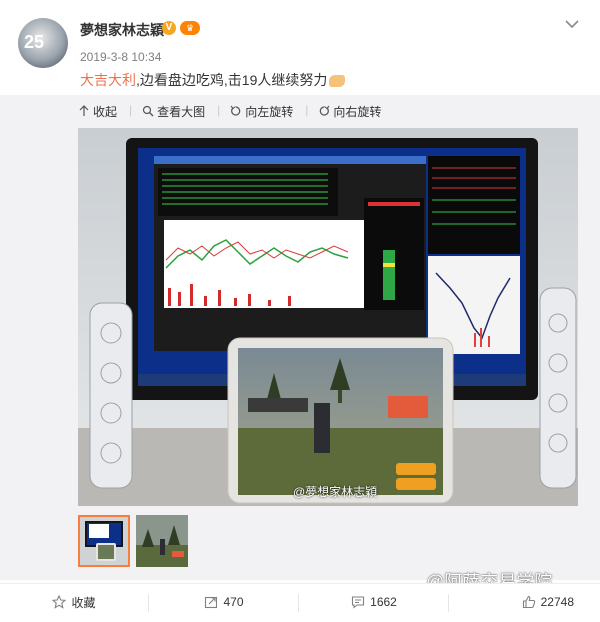 This screenshot has width=600, height=622. I want to click on view-large-button: 查看大图, so click(173, 111).